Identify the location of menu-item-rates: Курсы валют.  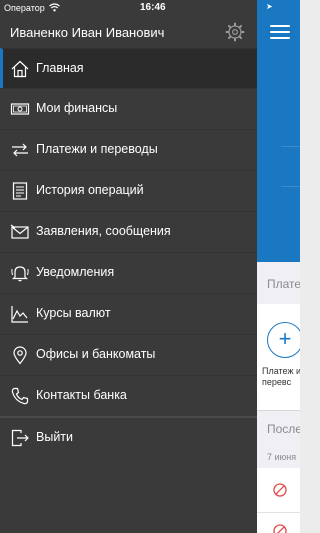
(128, 313).